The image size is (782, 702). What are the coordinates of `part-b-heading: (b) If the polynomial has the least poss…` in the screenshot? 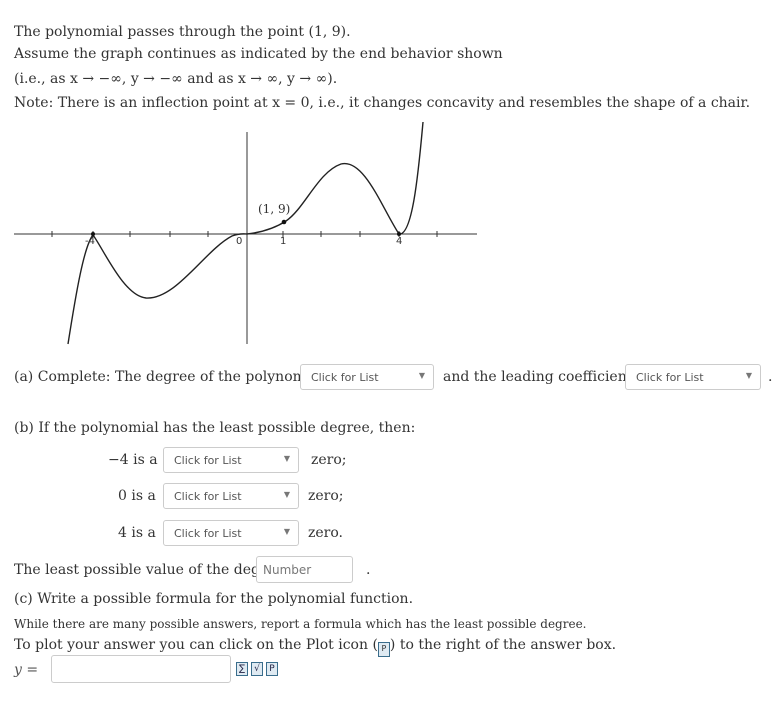 It's located at (215, 428).